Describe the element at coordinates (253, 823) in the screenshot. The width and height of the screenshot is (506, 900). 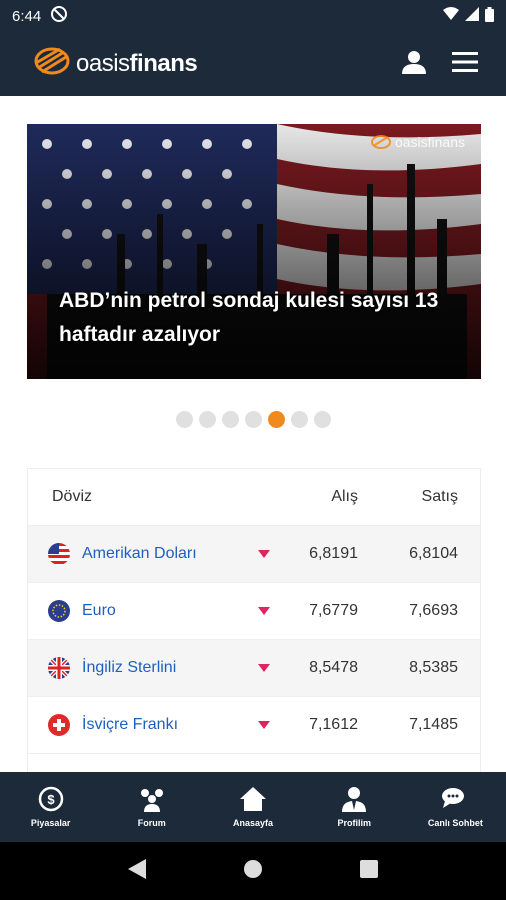
I see `nav-label: Anasayfa` at that location.